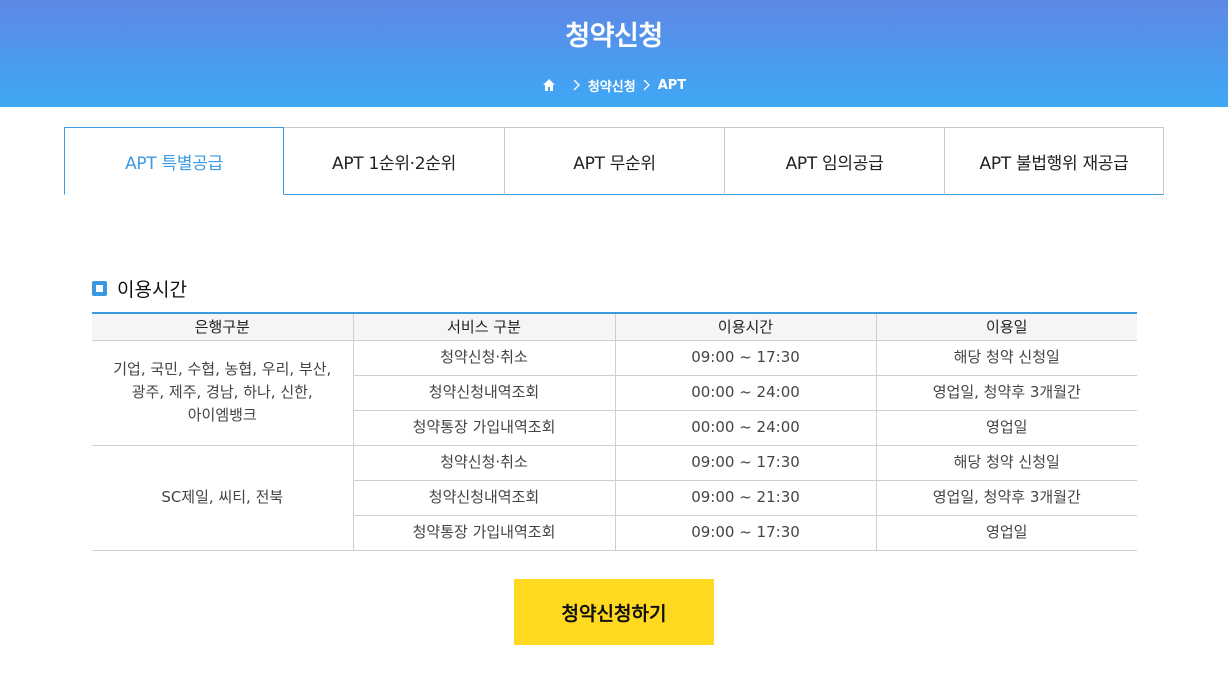  I want to click on bank-line: 광주, 제주, 경남, 하나, 신한,, so click(222, 392).